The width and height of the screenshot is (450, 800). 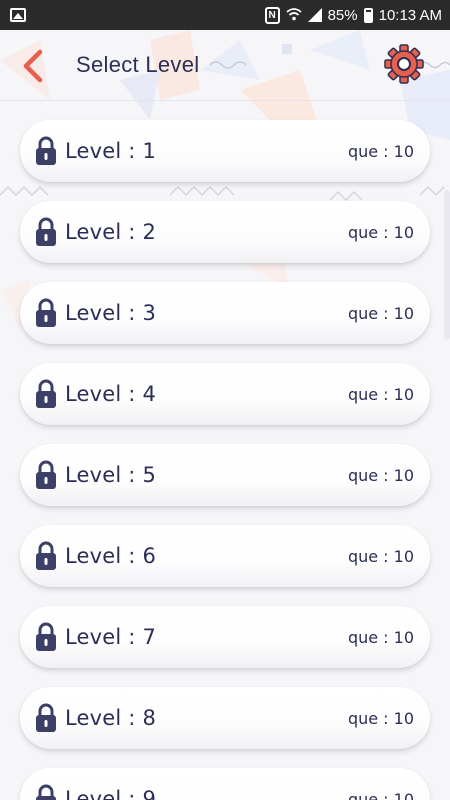 What do you see at coordinates (111, 232) in the screenshot?
I see `level-label: Level : 2` at bounding box center [111, 232].